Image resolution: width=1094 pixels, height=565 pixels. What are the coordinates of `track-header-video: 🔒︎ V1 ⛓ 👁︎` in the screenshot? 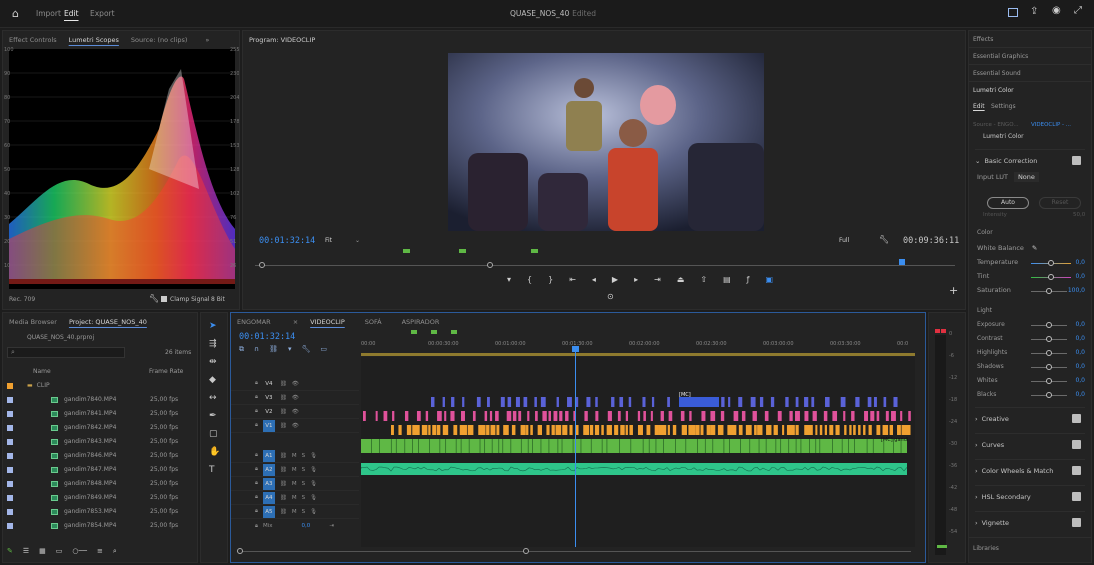 It's located at (295, 426).